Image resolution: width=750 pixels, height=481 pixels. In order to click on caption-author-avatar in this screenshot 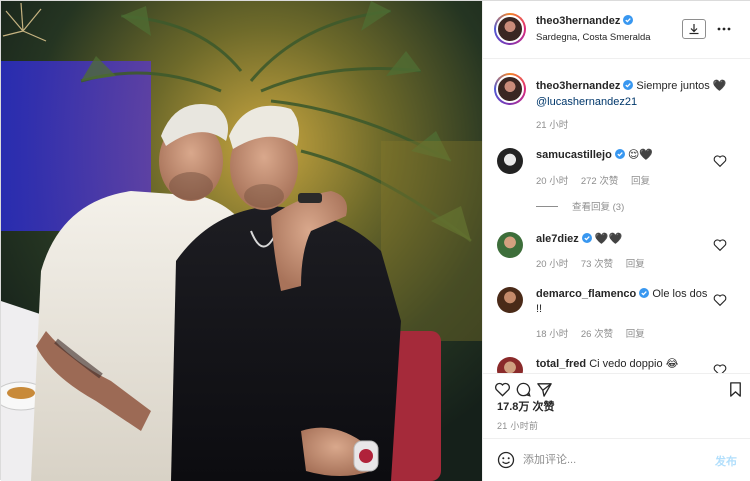, I will do `click(510, 89)`.